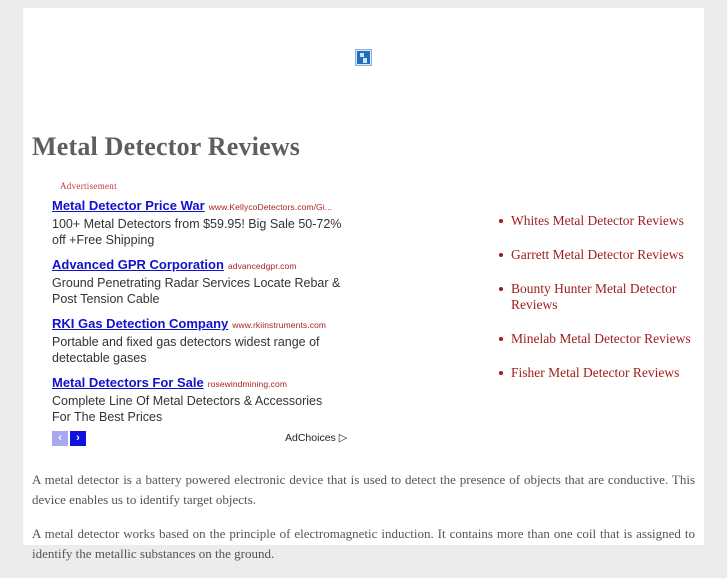 The height and width of the screenshot is (578, 727). What do you see at coordinates (262, 266) in the screenshot?
I see `ad-url: advancedgpr.com` at bounding box center [262, 266].